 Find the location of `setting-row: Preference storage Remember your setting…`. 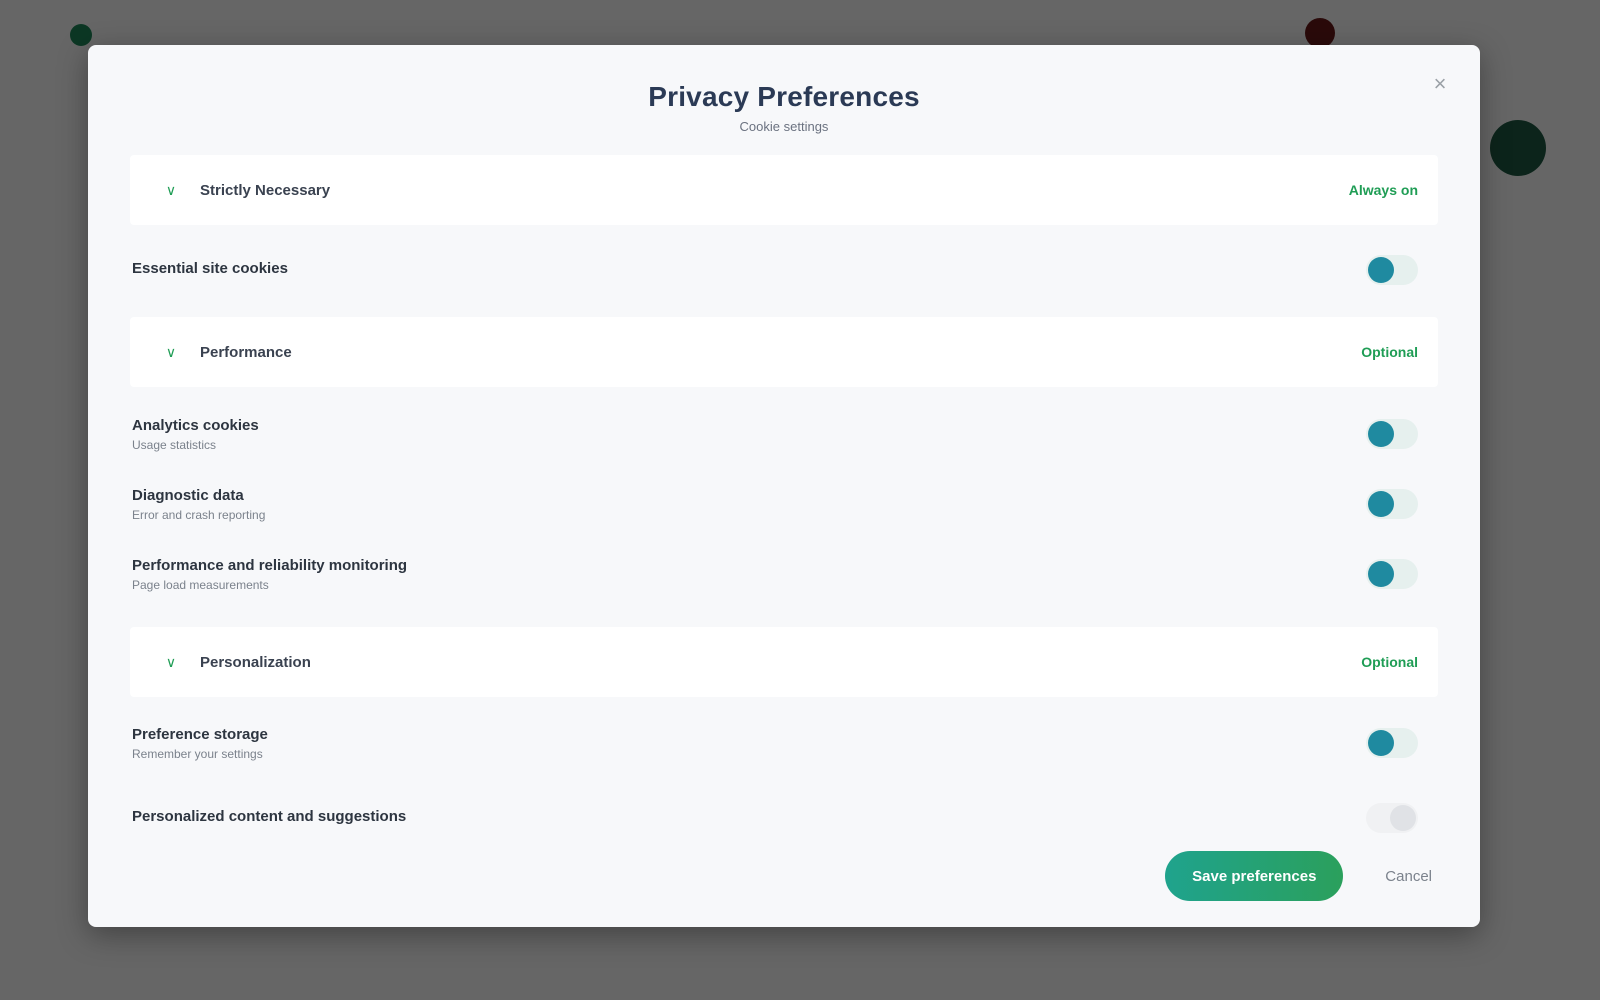

setting-row: Preference storage Remember your setting… is located at coordinates (784, 743).